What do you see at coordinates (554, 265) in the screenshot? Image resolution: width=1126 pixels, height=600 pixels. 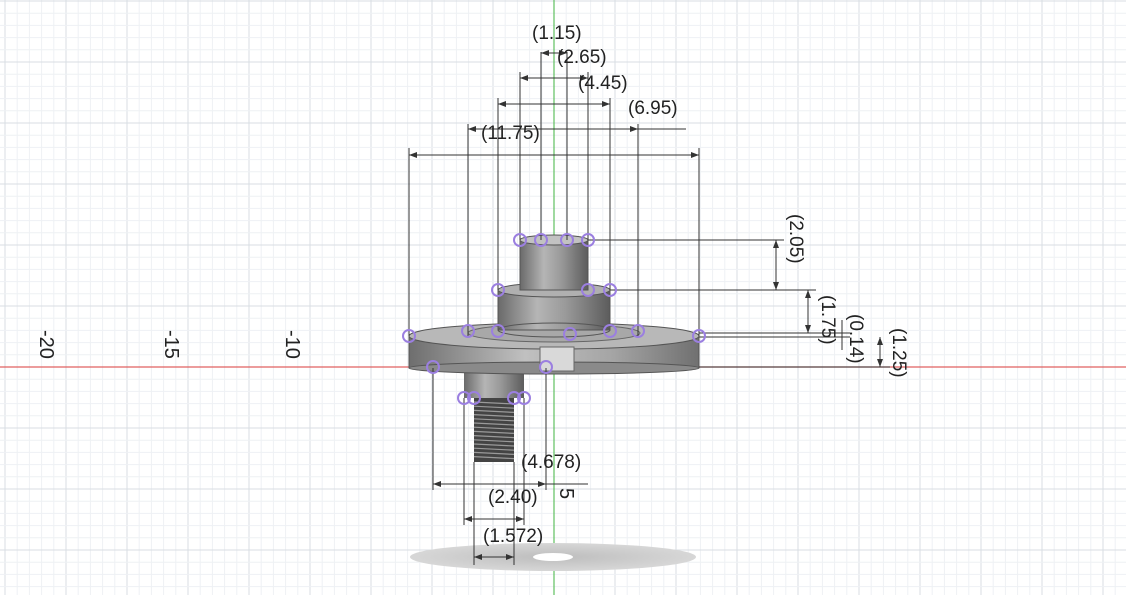 I see `top-boss` at bounding box center [554, 265].